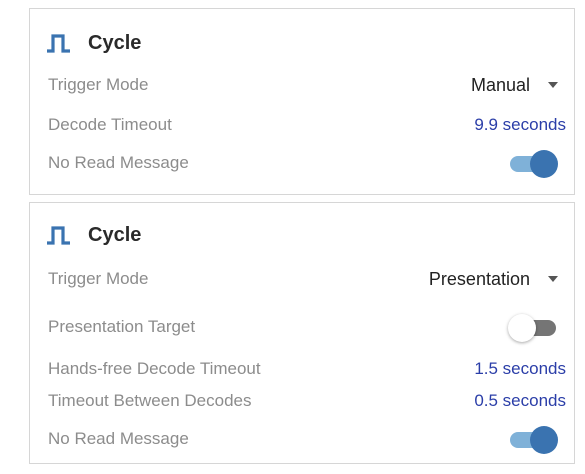 This screenshot has width=585, height=474. Describe the element at coordinates (307, 125) in the screenshot. I see `decode-timeout-row: Decode Timeout 9.9 seconds` at that location.